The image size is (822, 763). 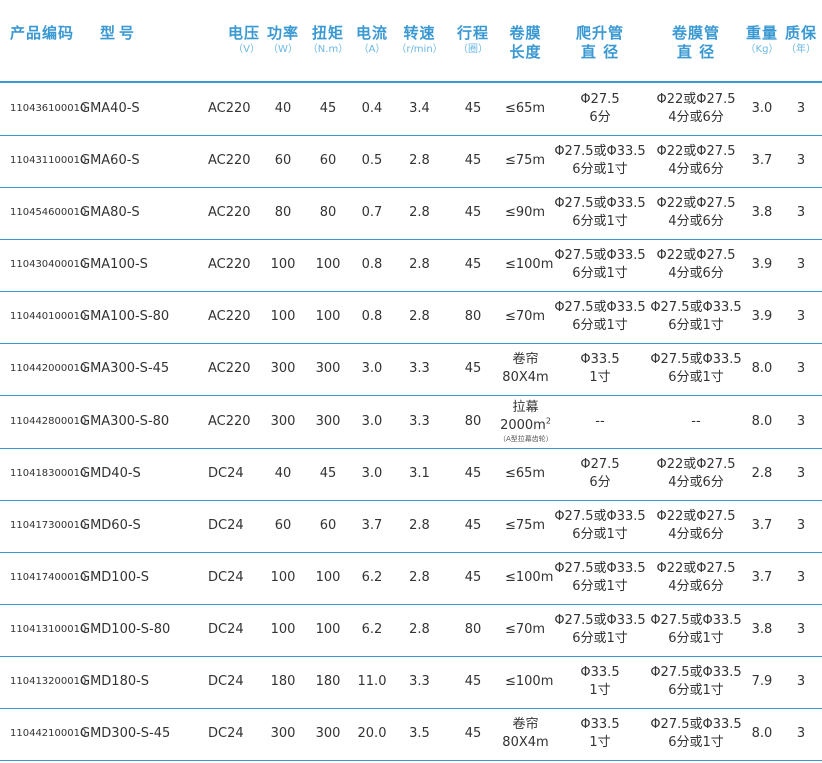 What do you see at coordinates (762, 41) in the screenshot?
I see `header-weight: 重量 （Kg）` at bounding box center [762, 41].